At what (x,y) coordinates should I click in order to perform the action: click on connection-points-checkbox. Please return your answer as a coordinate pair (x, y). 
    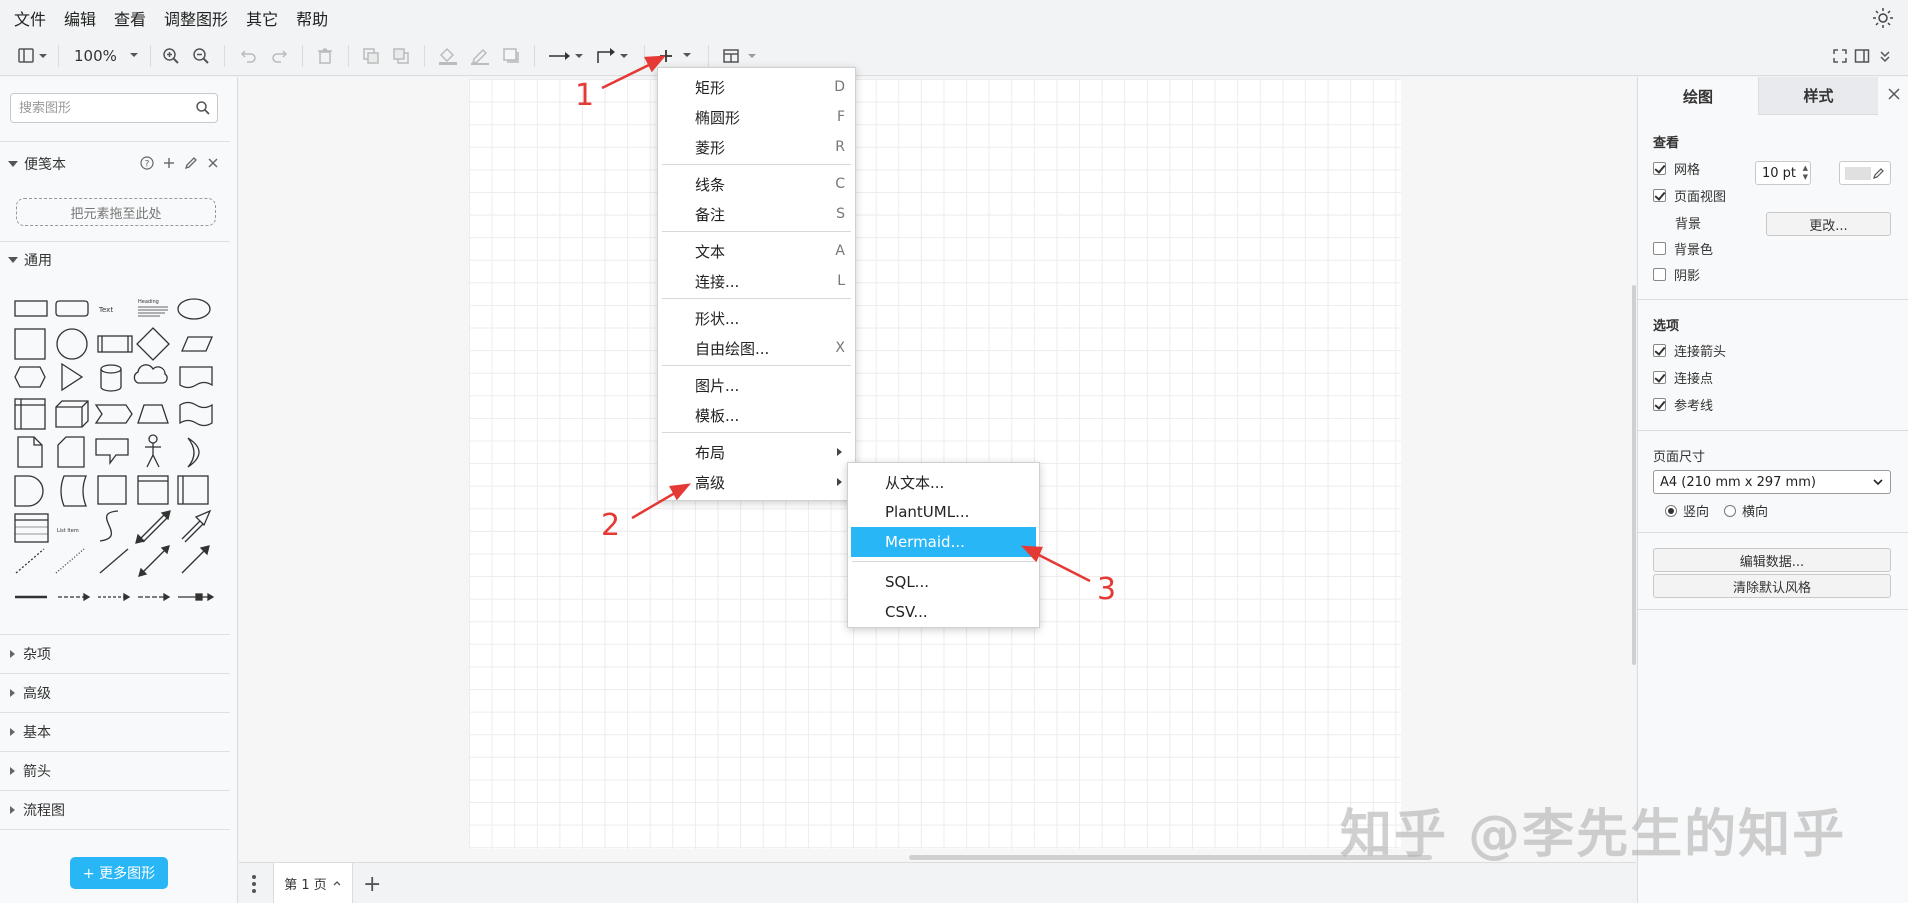
    Looking at the image, I should click on (1659, 377).